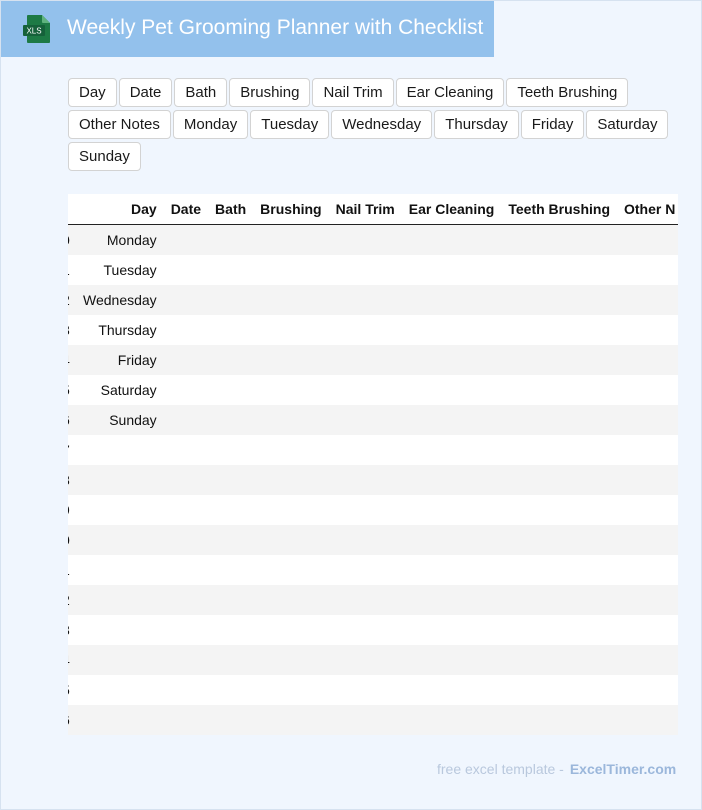  I want to click on day-cell: Monday, so click(120, 239).